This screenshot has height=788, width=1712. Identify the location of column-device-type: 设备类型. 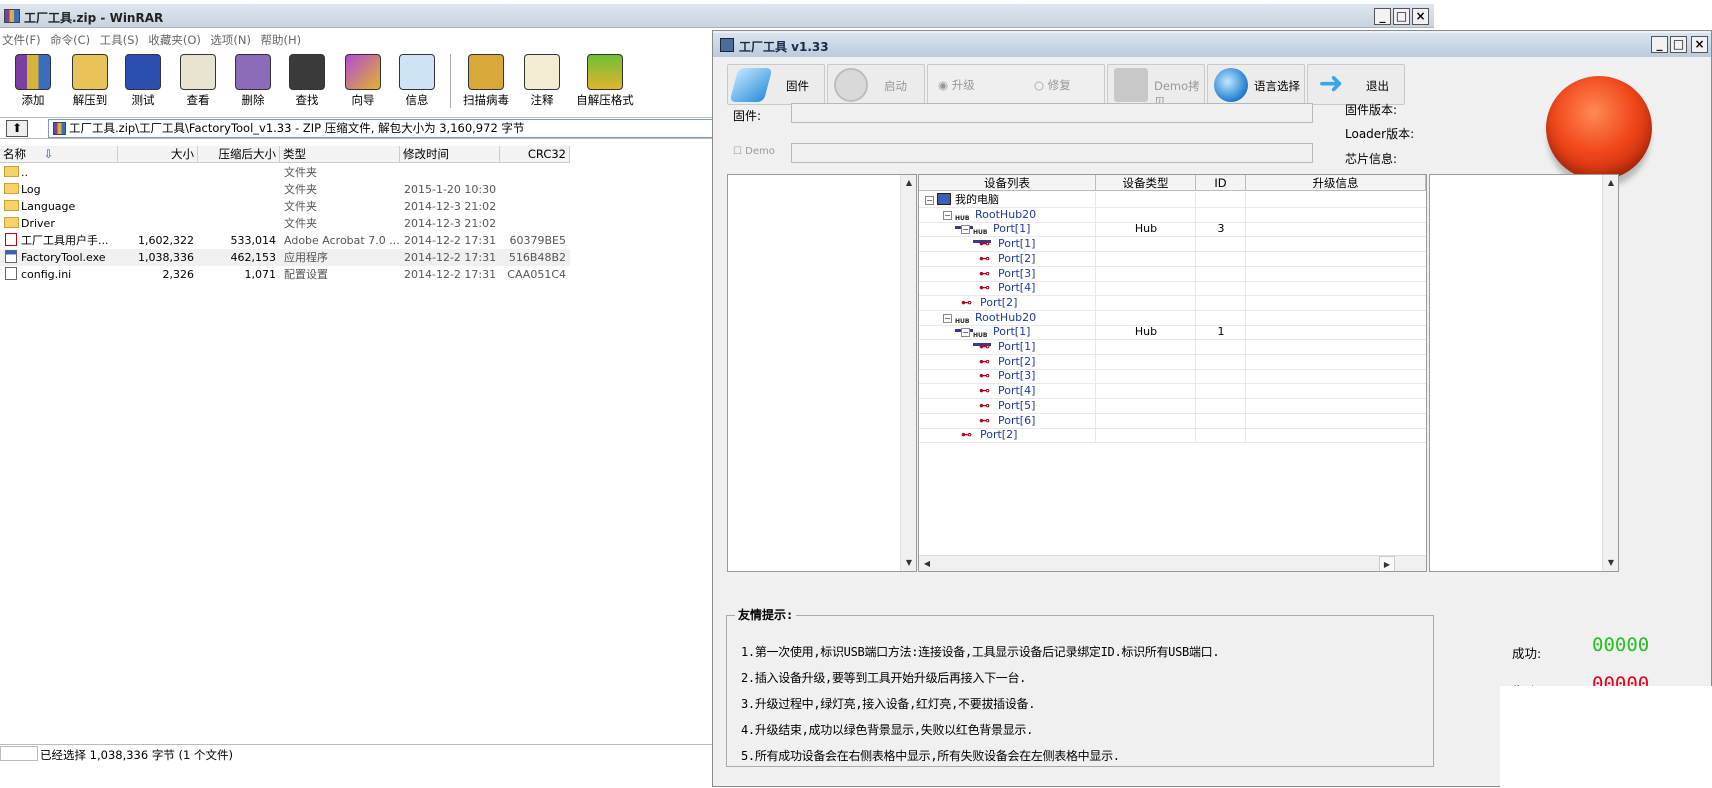
(1146, 183).